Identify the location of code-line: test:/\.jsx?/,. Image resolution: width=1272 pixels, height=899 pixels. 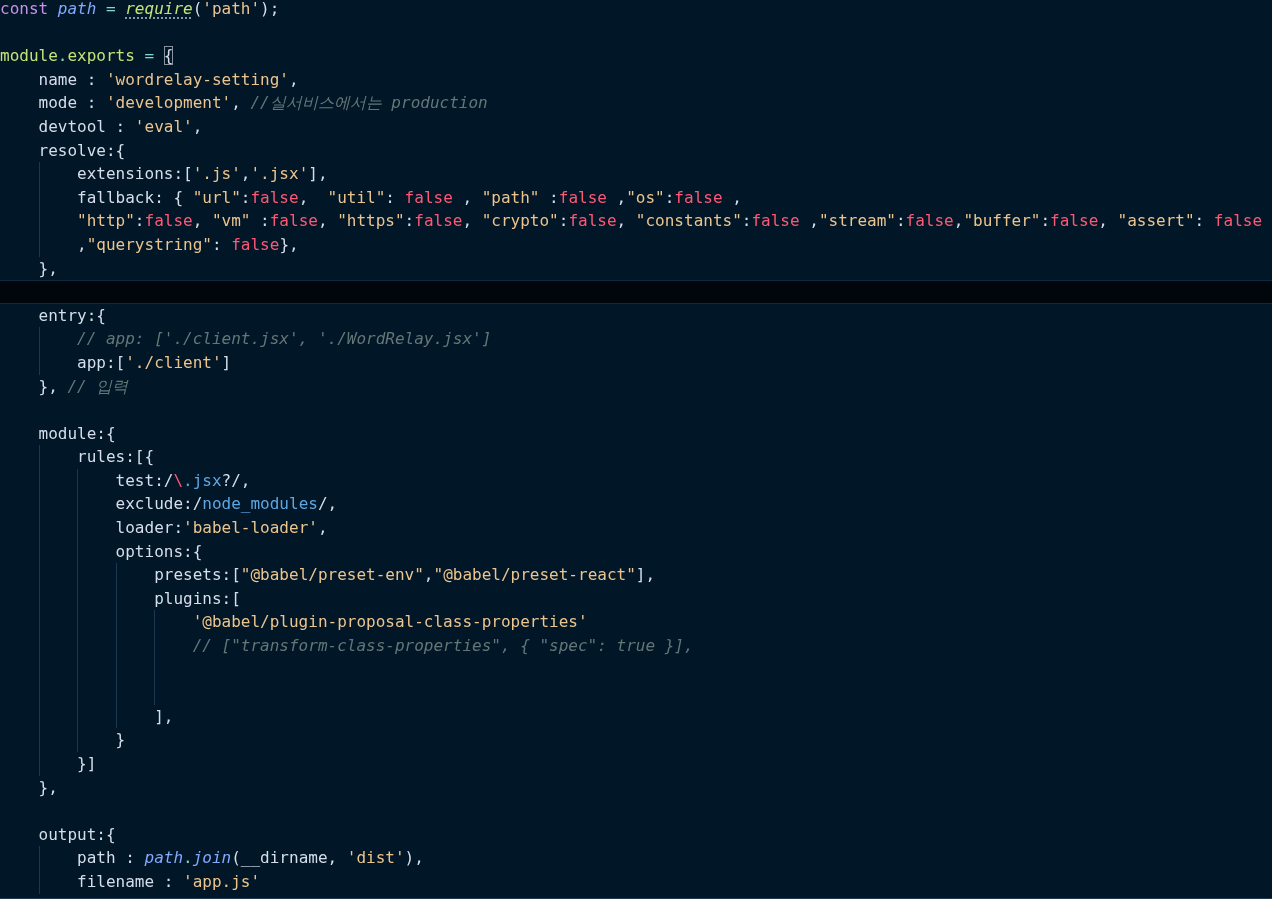
(183, 480).